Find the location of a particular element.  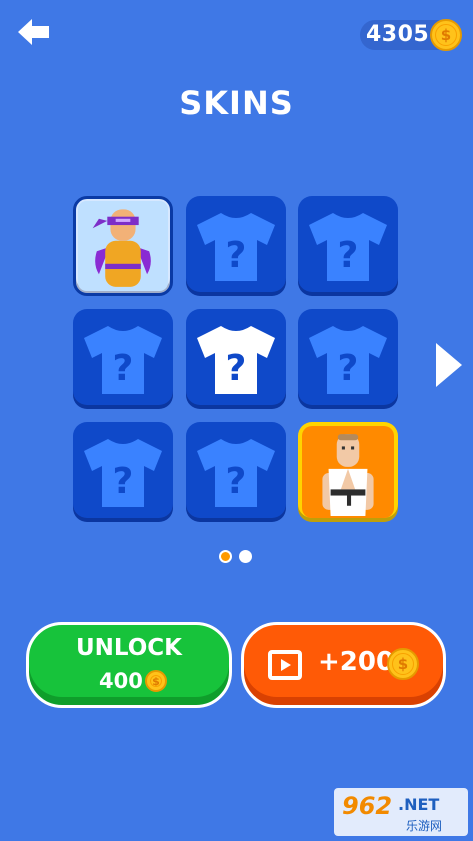

page-dot-active is located at coordinates (225, 556).